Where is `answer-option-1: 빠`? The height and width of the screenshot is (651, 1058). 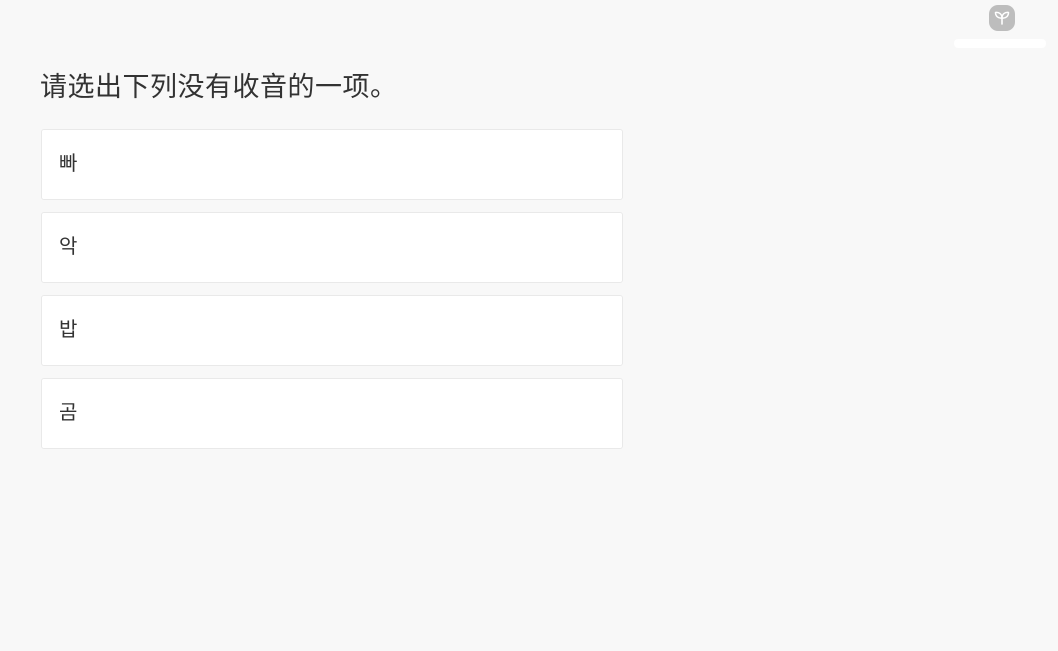 answer-option-1: 빠 is located at coordinates (332, 164).